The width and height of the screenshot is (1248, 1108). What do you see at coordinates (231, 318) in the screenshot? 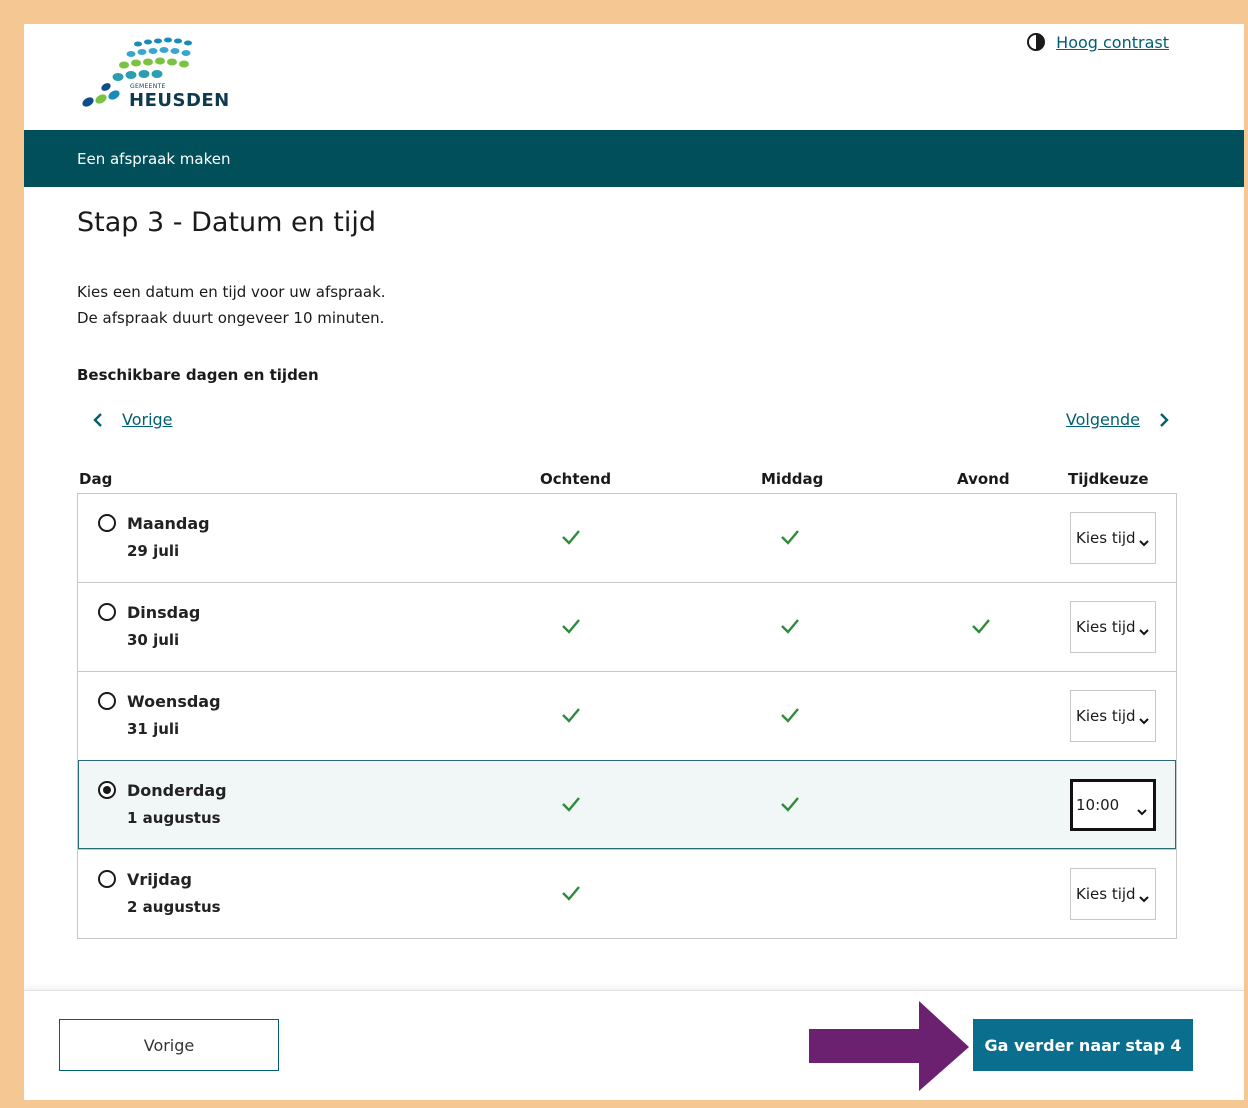
I see `intro-line: De afspraak duurt ongeveer 10 minuten.` at bounding box center [231, 318].